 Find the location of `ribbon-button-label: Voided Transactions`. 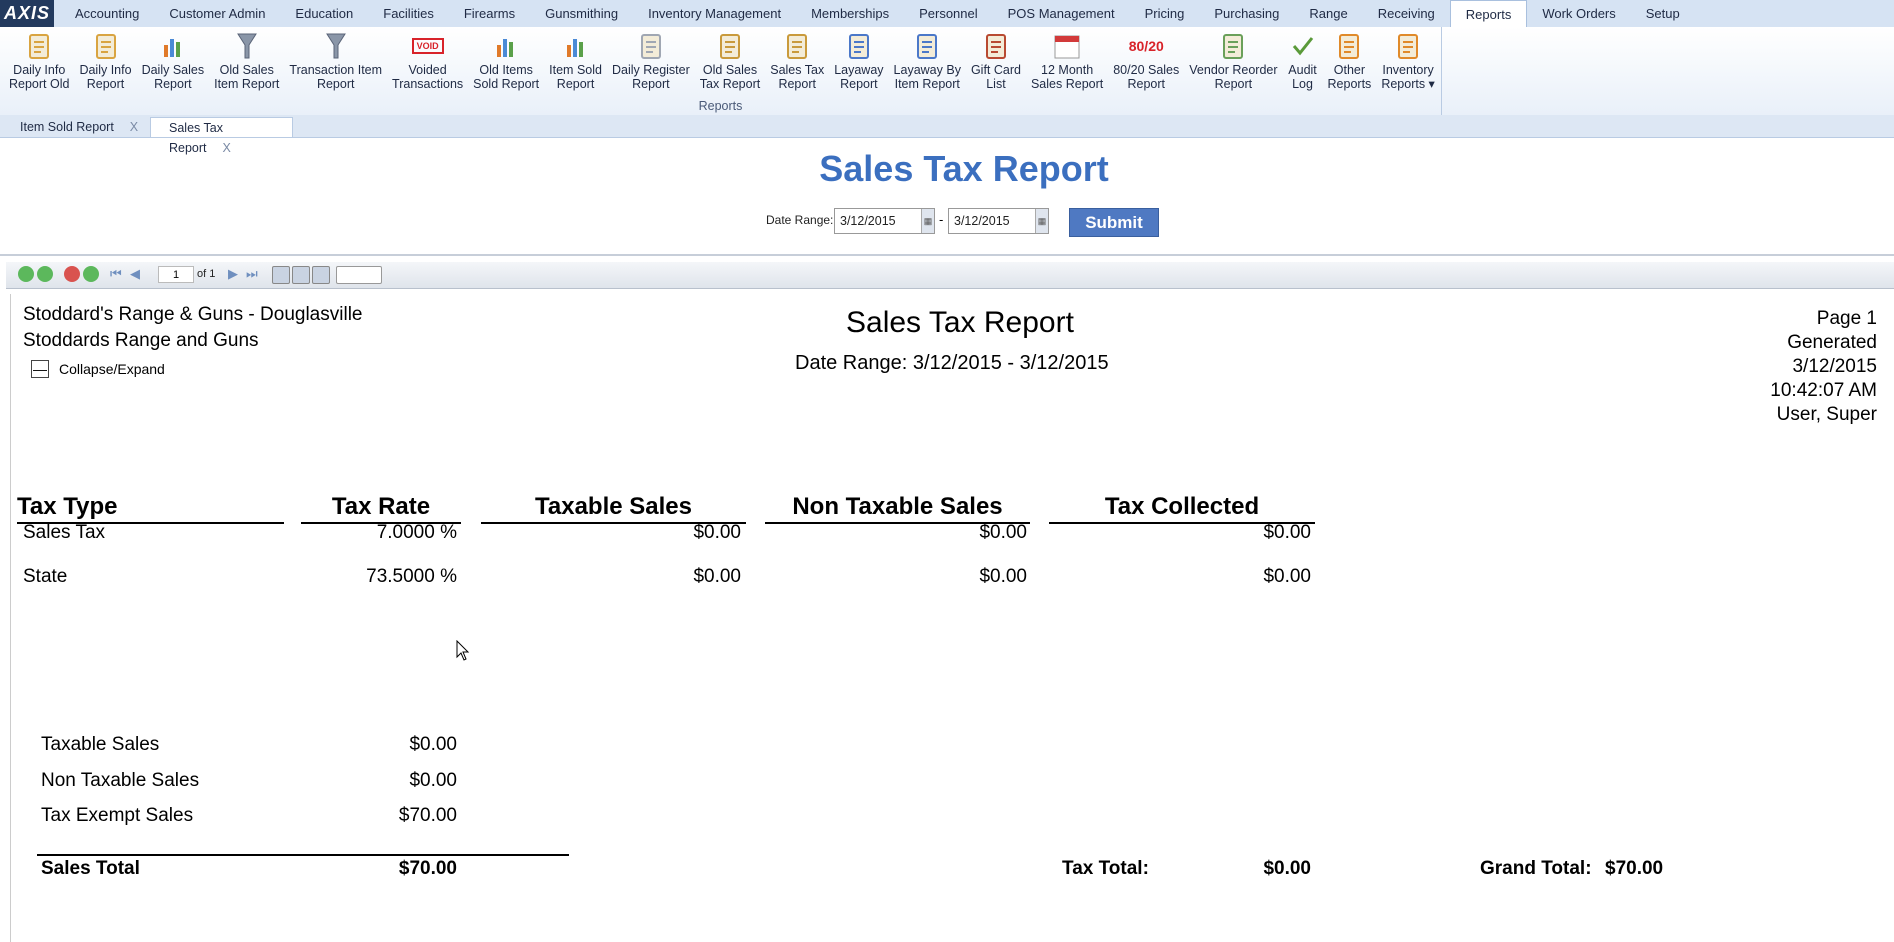

ribbon-button-label: Voided Transactions is located at coordinates (428, 77).